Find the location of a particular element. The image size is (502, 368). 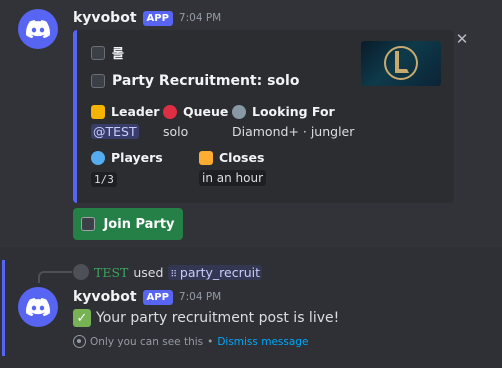

hourglass-icon is located at coordinates (206, 157).